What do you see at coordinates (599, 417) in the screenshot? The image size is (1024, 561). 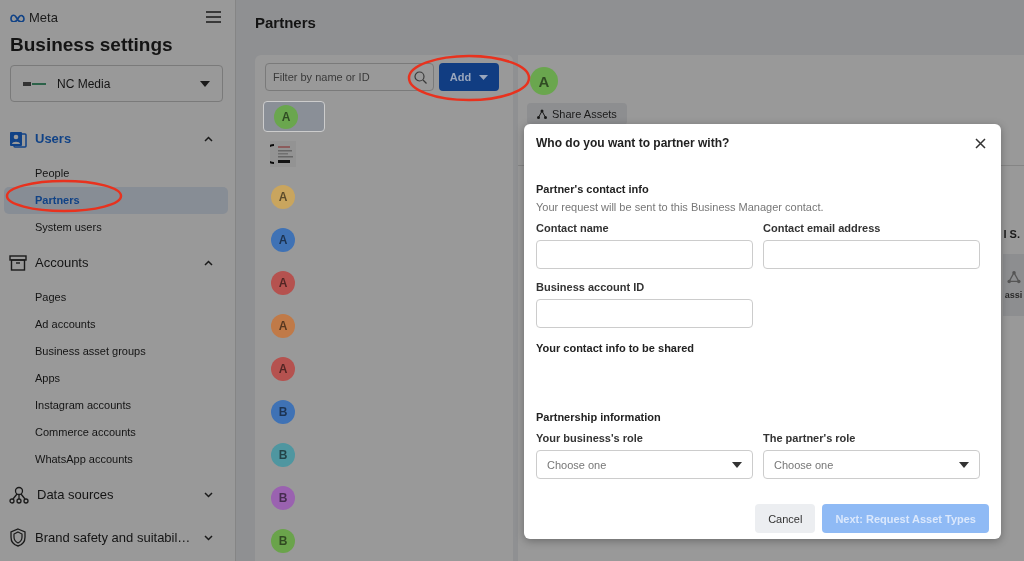 I see `section-heading: Partnership information` at bounding box center [599, 417].